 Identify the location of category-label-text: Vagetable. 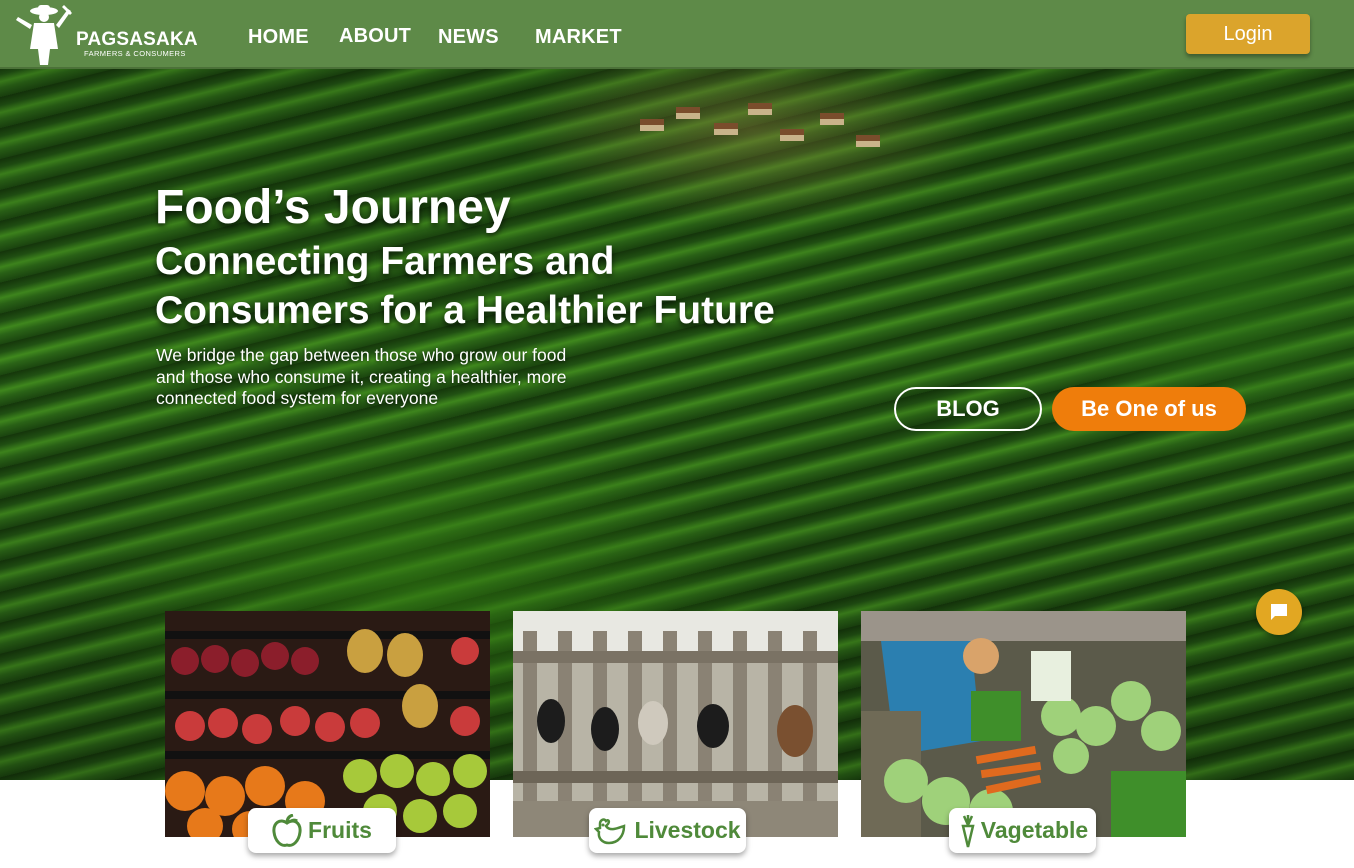
(1034, 830).